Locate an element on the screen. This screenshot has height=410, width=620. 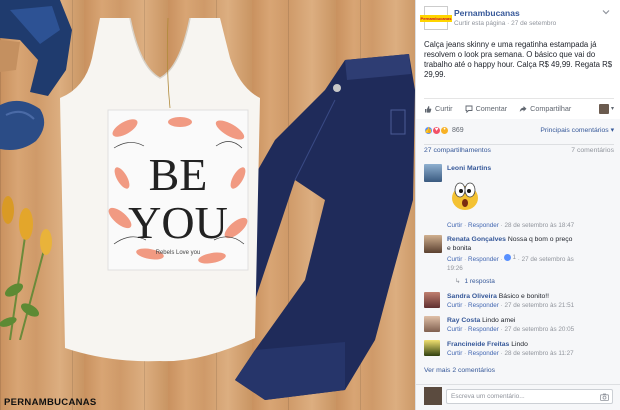
wow-reaction-icon: • is located at coordinates (444, 130).